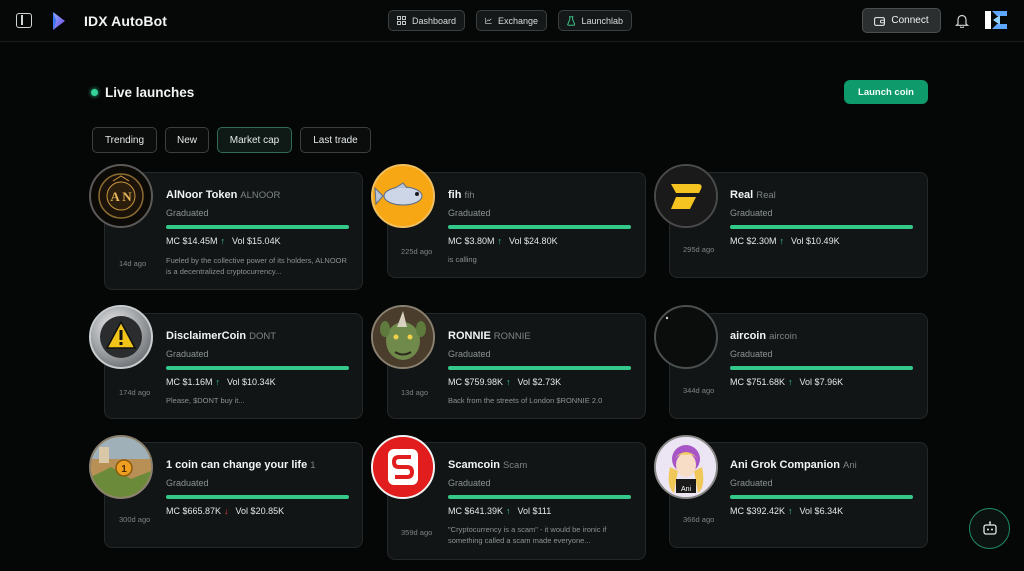  I want to click on coin-age: 13d ago, so click(415, 392).